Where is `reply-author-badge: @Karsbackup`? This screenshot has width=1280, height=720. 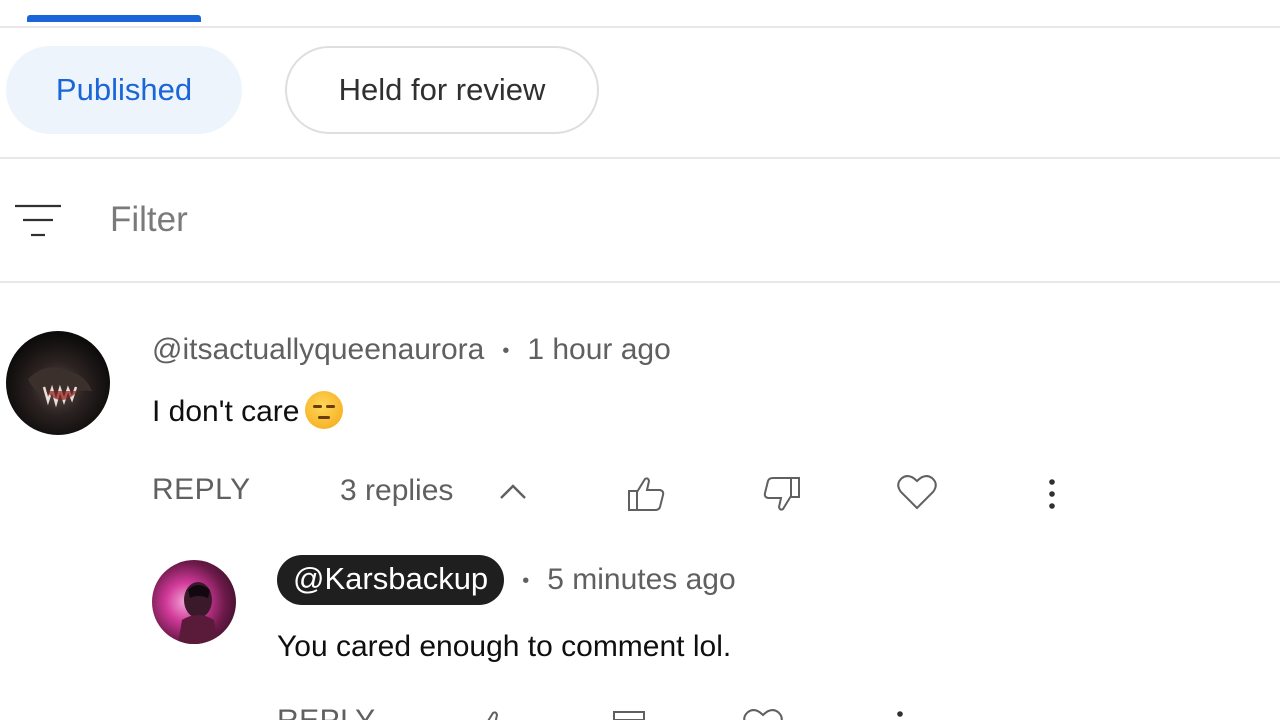 reply-author-badge: @Karsbackup is located at coordinates (391, 580).